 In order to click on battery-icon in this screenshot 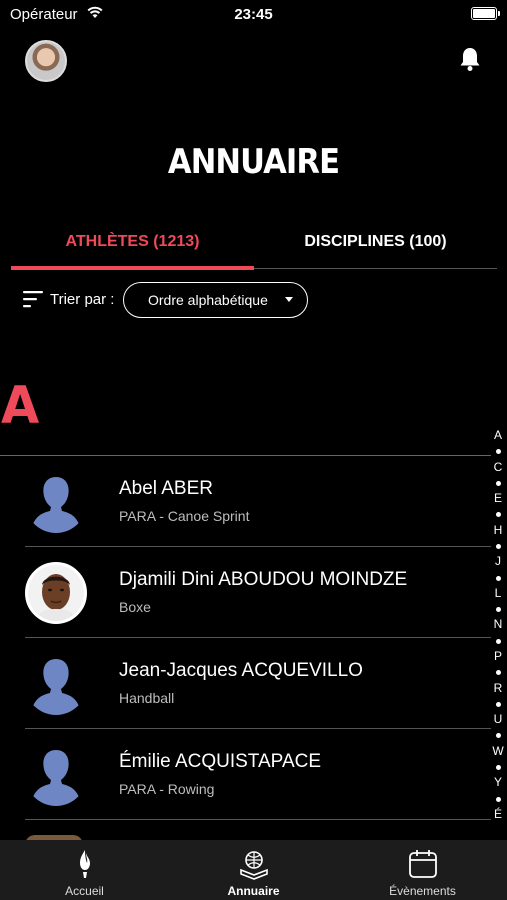, I will do `click(485, 13)`.